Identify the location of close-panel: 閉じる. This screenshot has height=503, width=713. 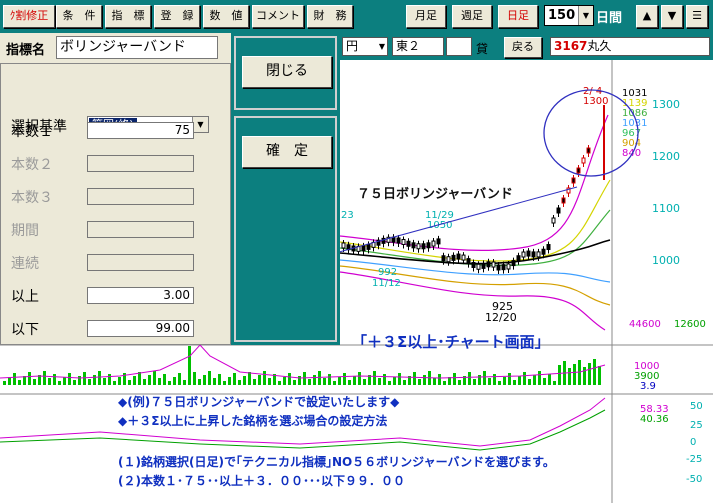
(285, 73).